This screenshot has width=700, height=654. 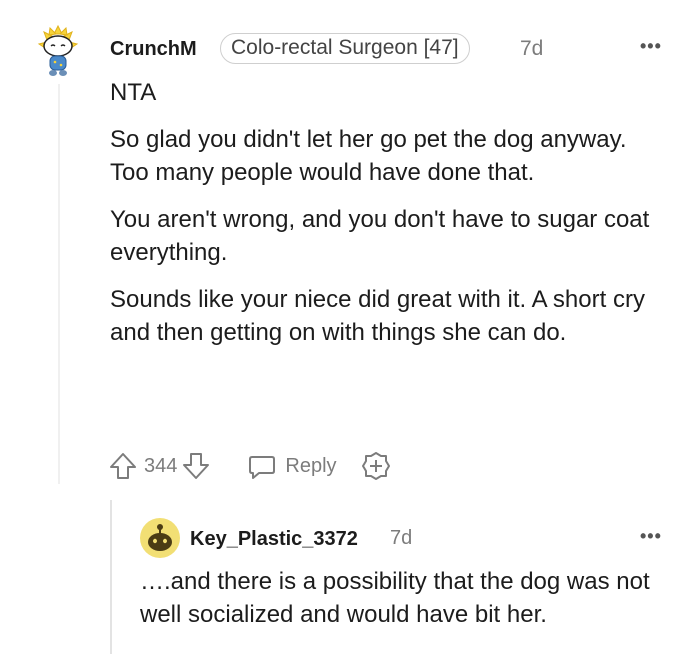 I want to click on reply-label: Reply, so click(x=311, y=465).